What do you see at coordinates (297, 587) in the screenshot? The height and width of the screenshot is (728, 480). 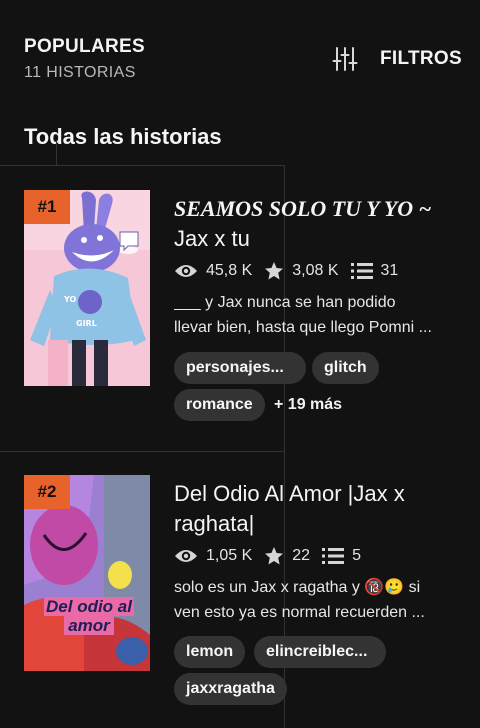 I see `description-line: solo es un Jax x ragatha y 🔞🥲 si` at bounding box center [297, 587].